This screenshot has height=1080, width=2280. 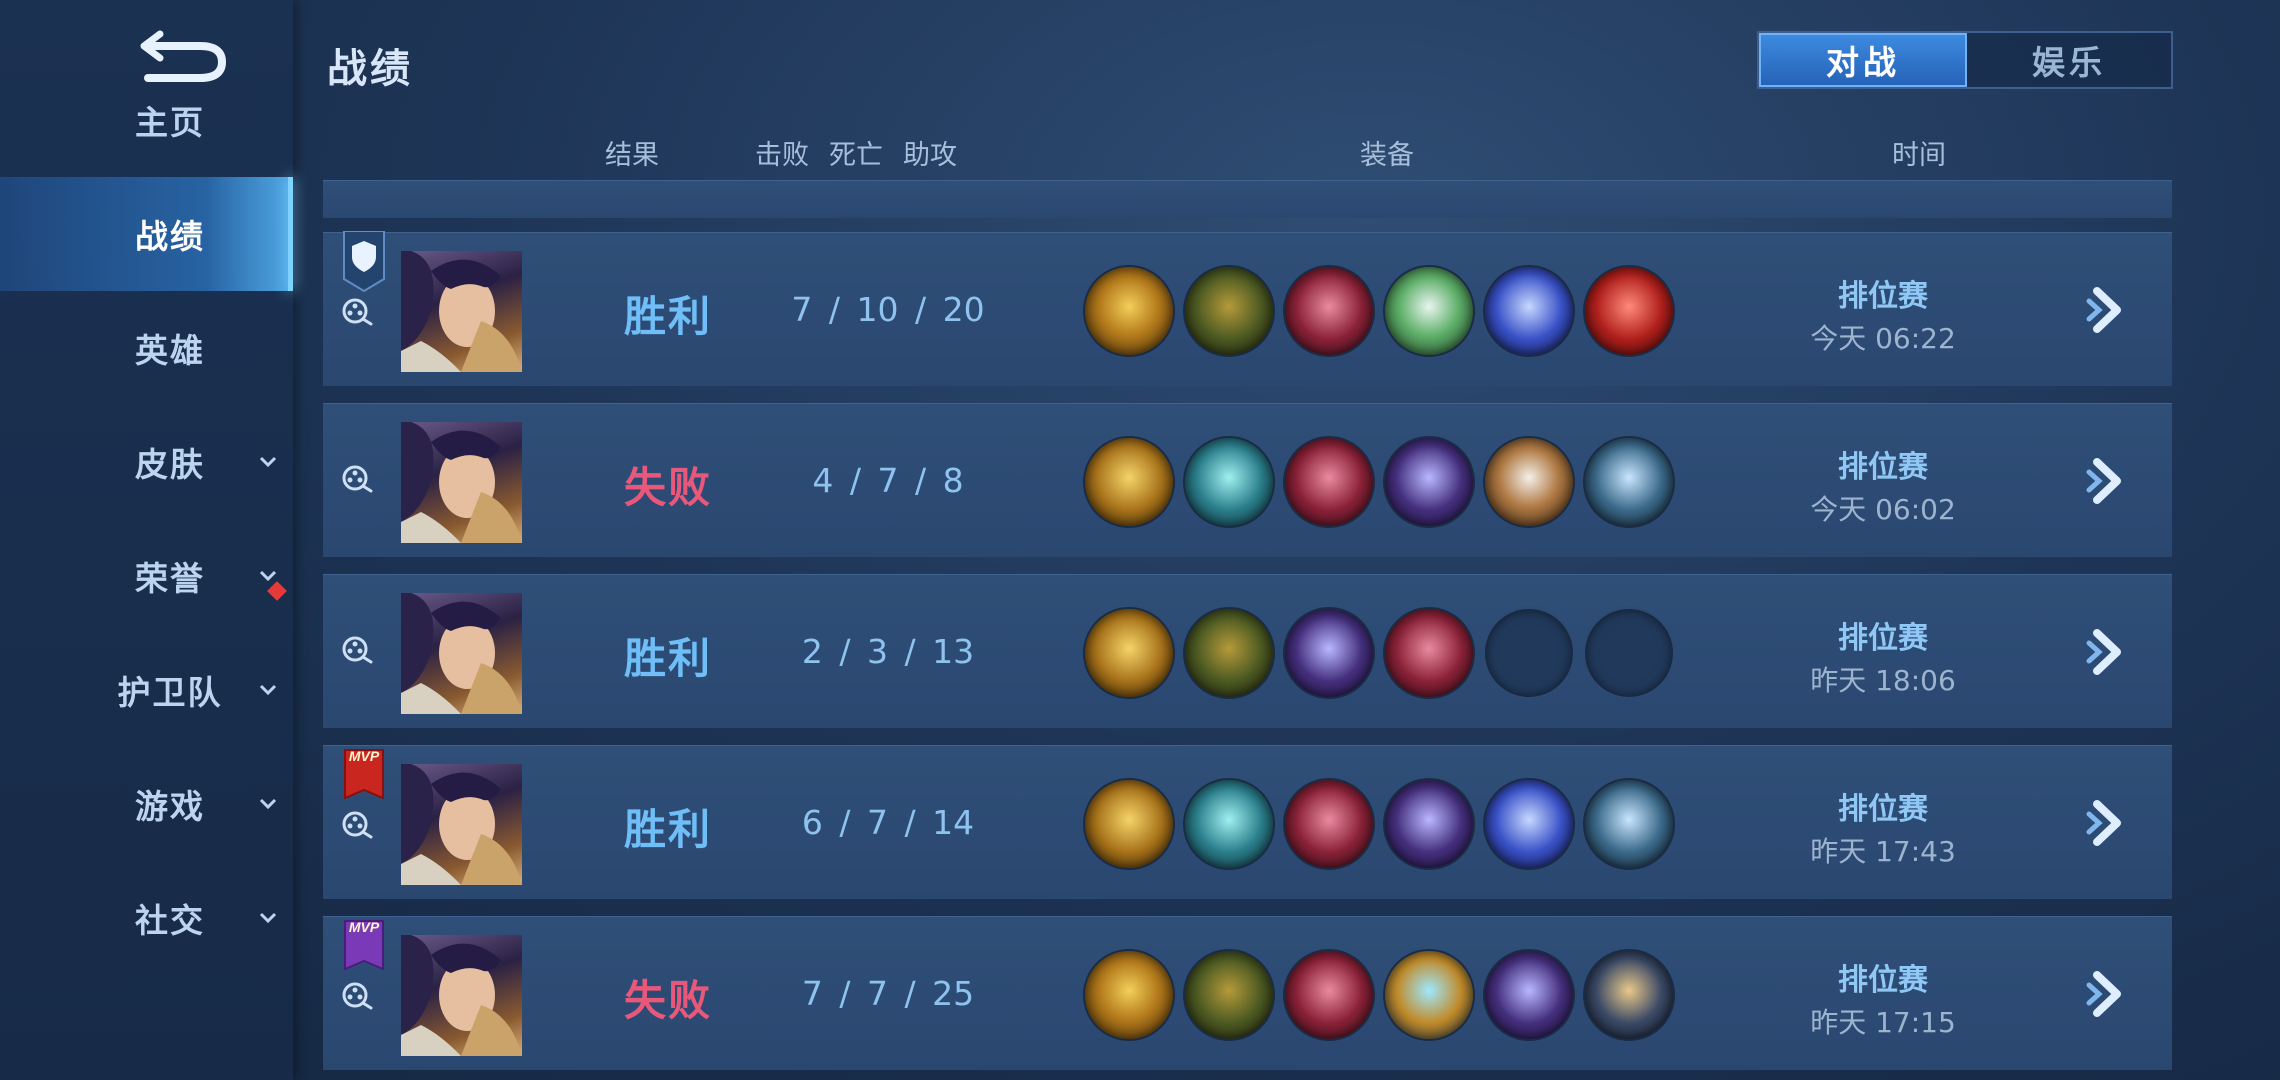 What do you see at coordinates (782, 155) in the screenshot?
I see `col-kills: 击败` at bounding box center [782, 155].